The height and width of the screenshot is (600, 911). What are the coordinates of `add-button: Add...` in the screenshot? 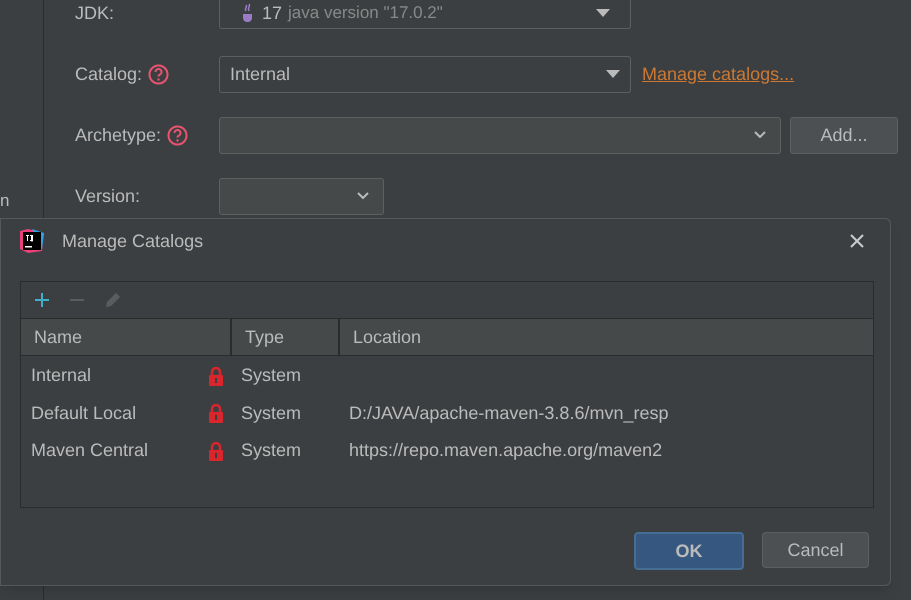 It's located at (844, 135).